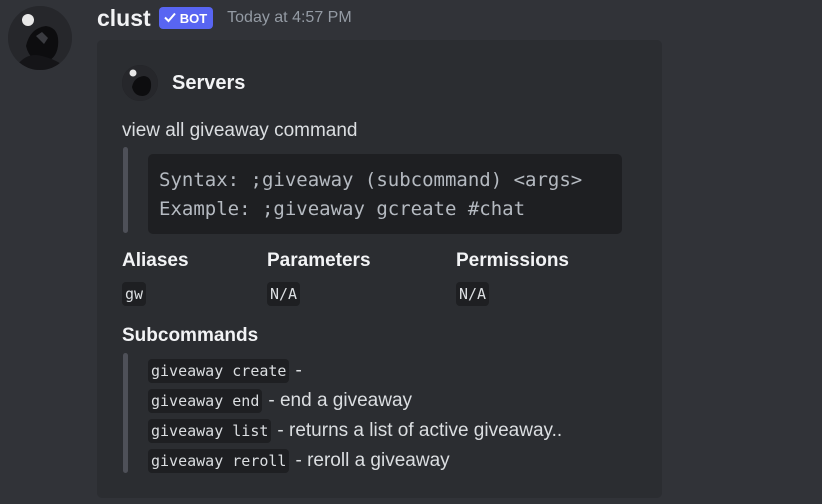 The width and height of the screenshot is (822, 504). What do you see at coordinates (140, 83) in the screenshot?
I see `server-avatar` at bounding box center [140, 83].